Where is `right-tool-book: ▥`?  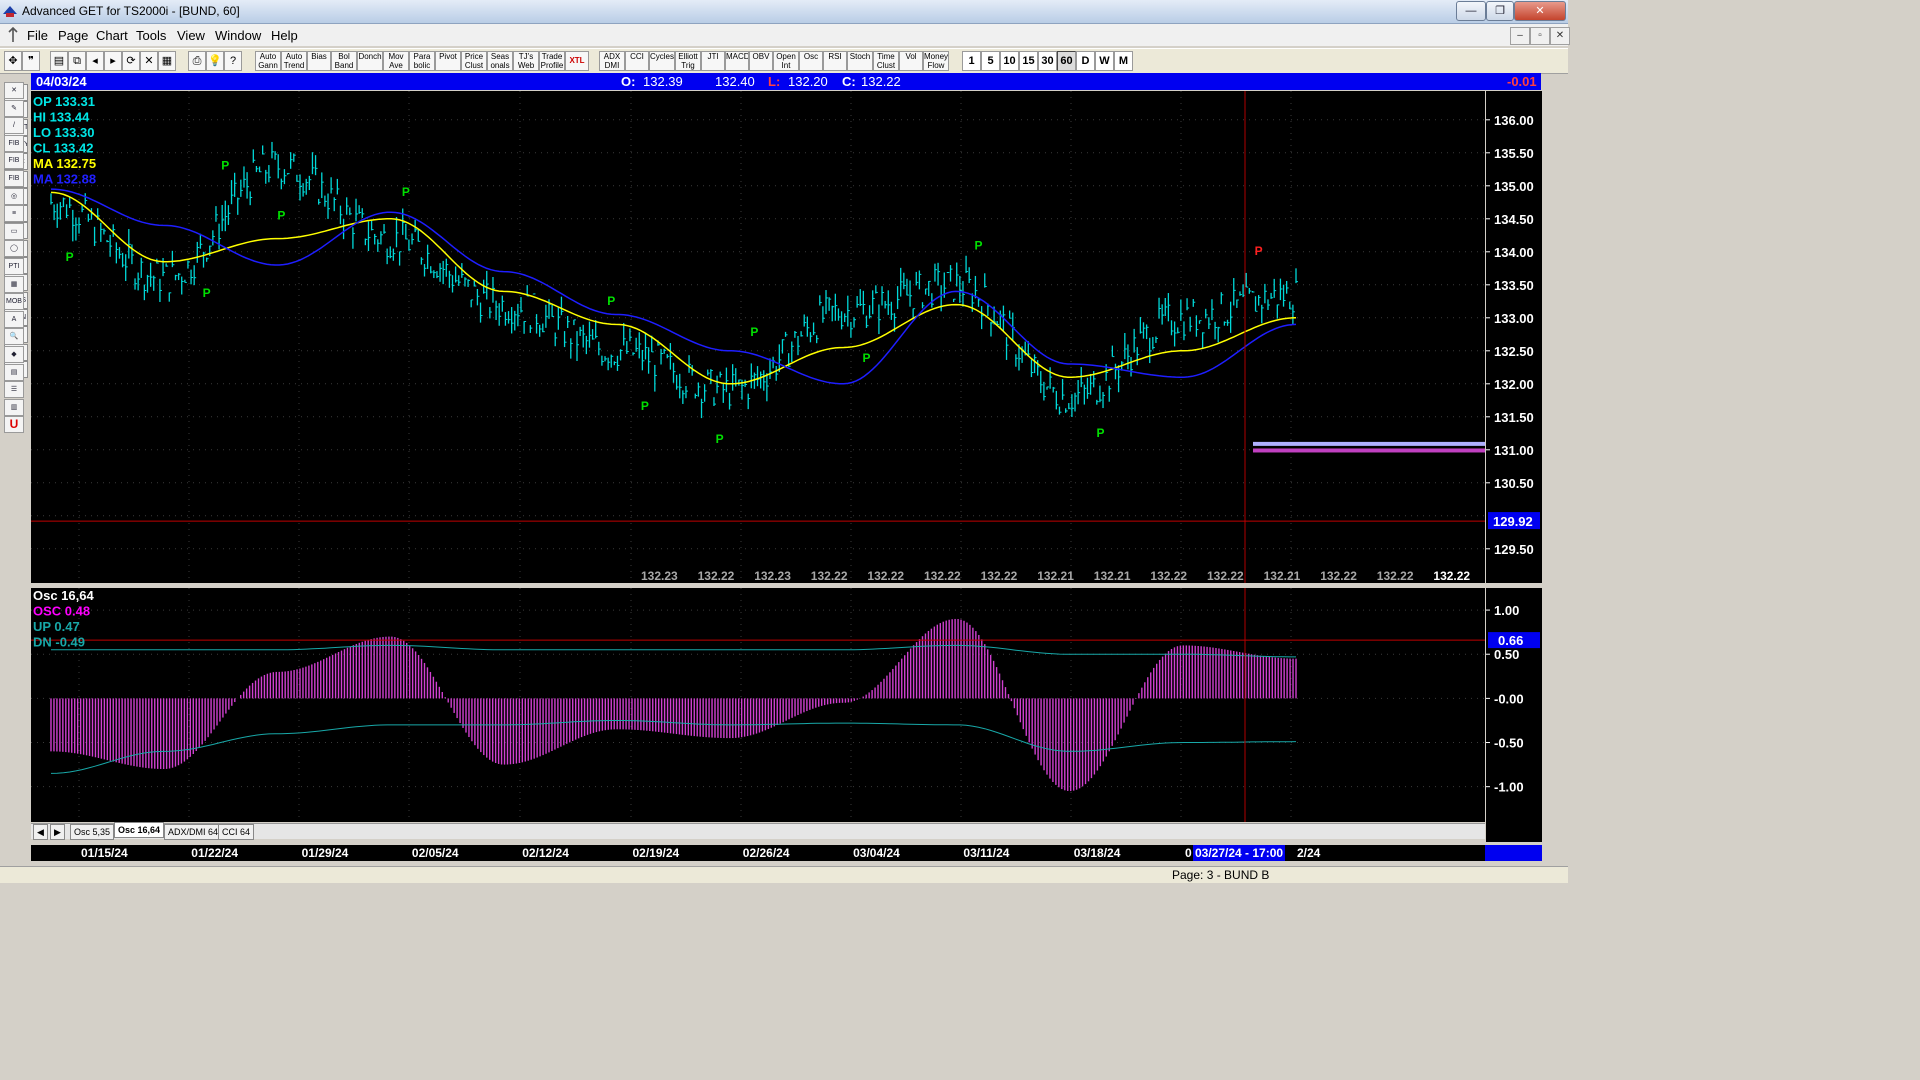 right-tool-book: ▥ is located at coordinates (14, 407).